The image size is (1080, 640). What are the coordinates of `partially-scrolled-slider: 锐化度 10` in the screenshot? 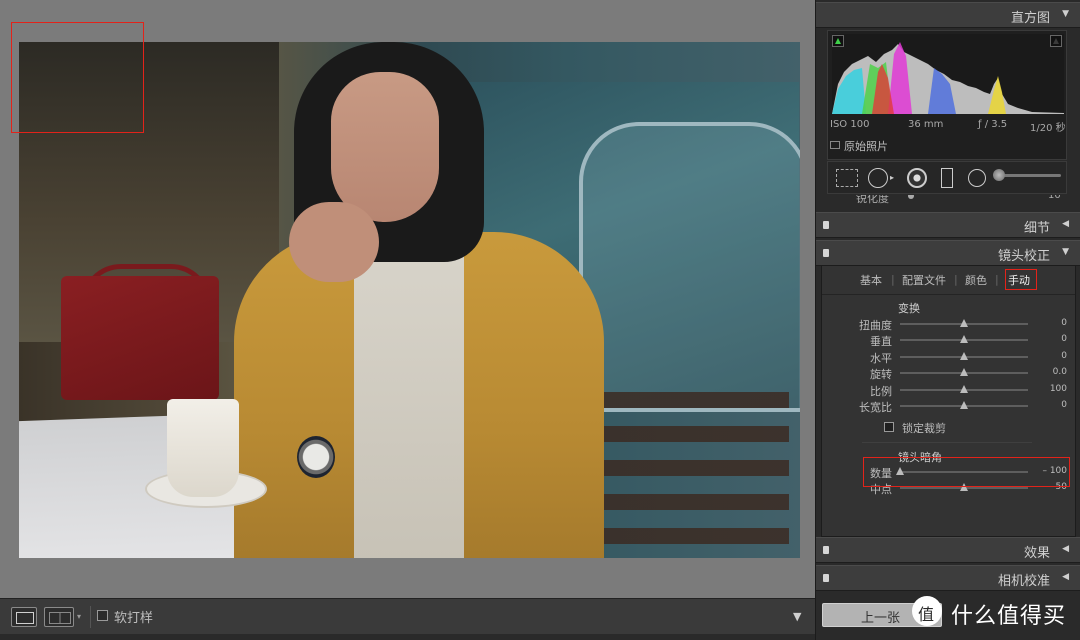 It's located at (948, 200).